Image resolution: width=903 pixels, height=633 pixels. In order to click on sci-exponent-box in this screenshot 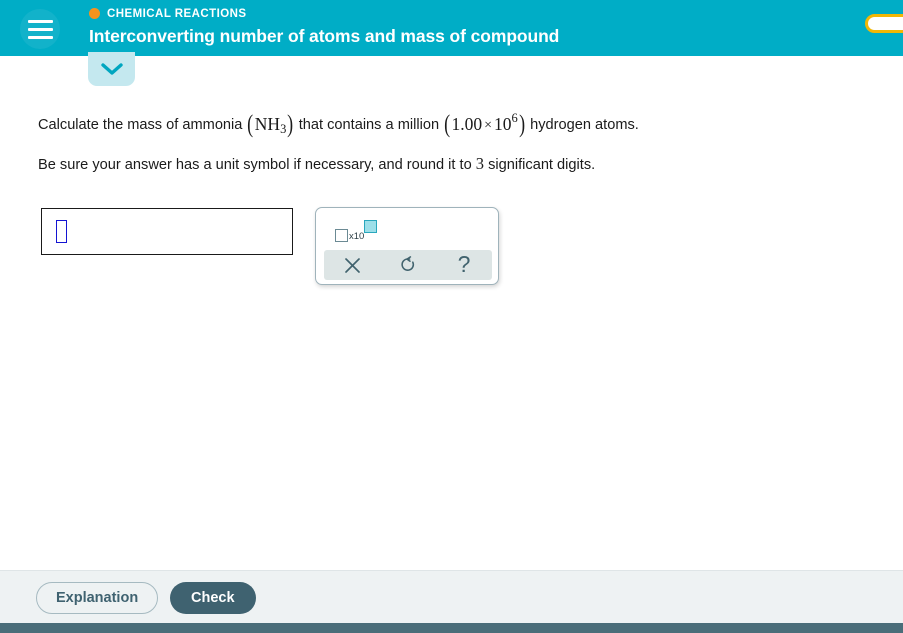, I will do `click(370, 226)`.